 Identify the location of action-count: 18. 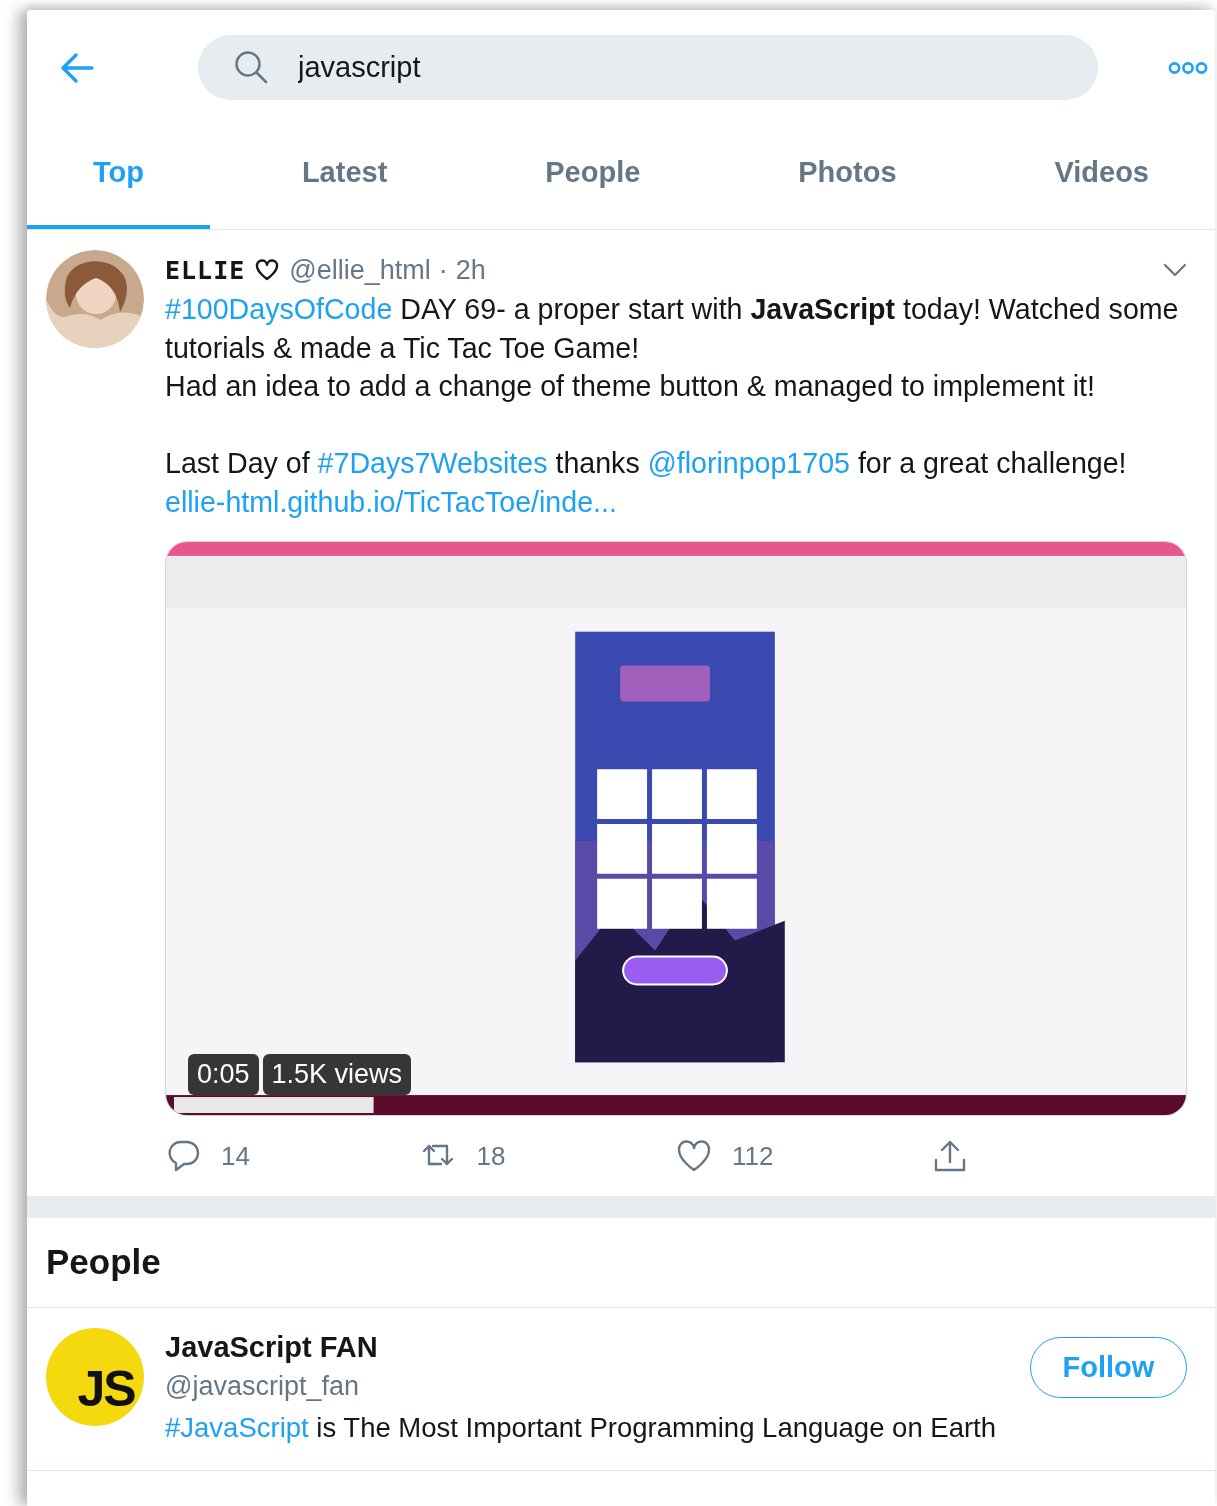
(491, 1156).